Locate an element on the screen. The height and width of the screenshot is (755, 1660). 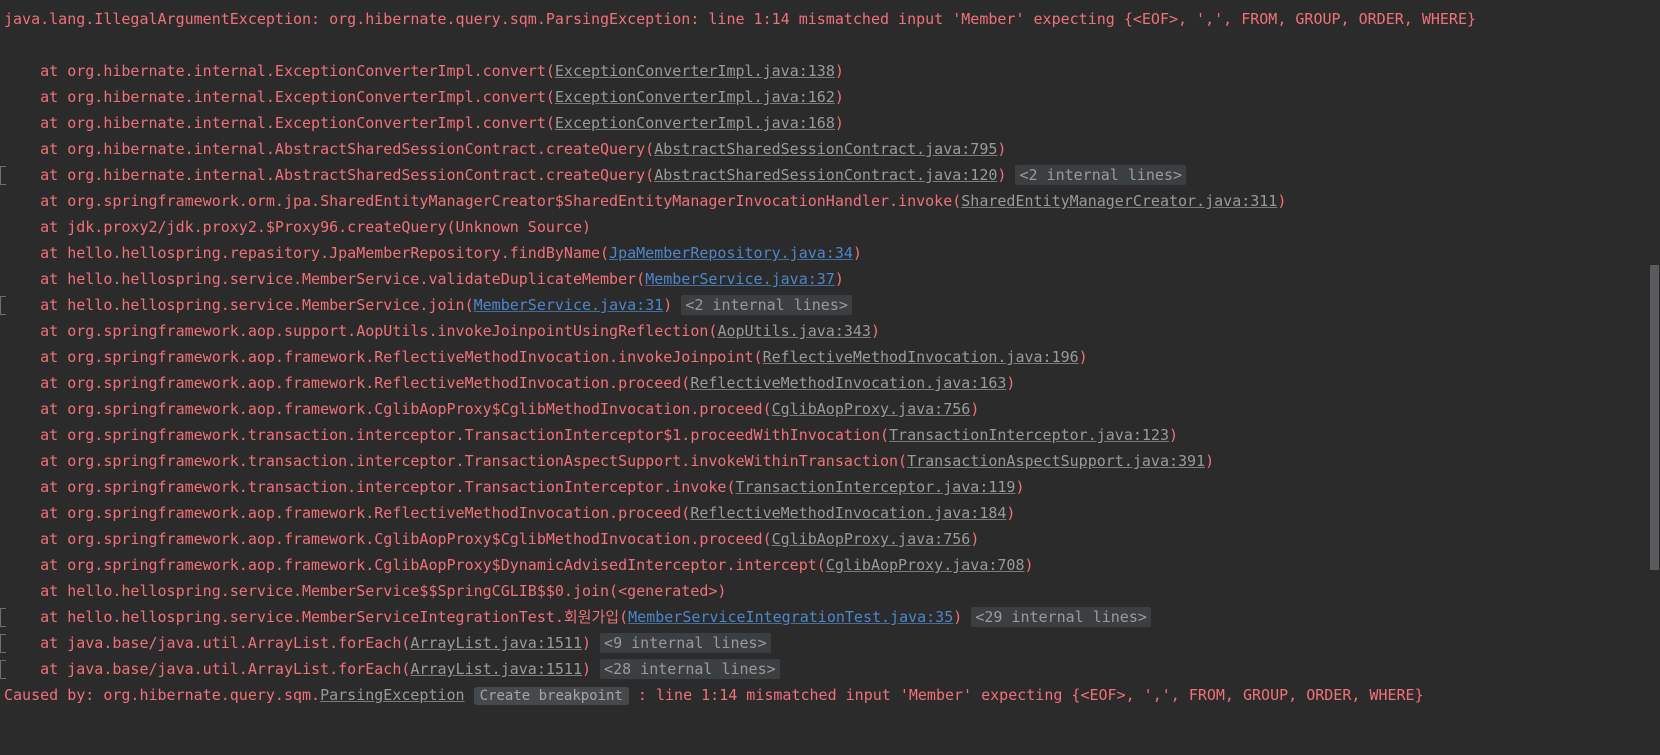
caused-by-exception-link: ParsingException is located at coordinates (392, 695).